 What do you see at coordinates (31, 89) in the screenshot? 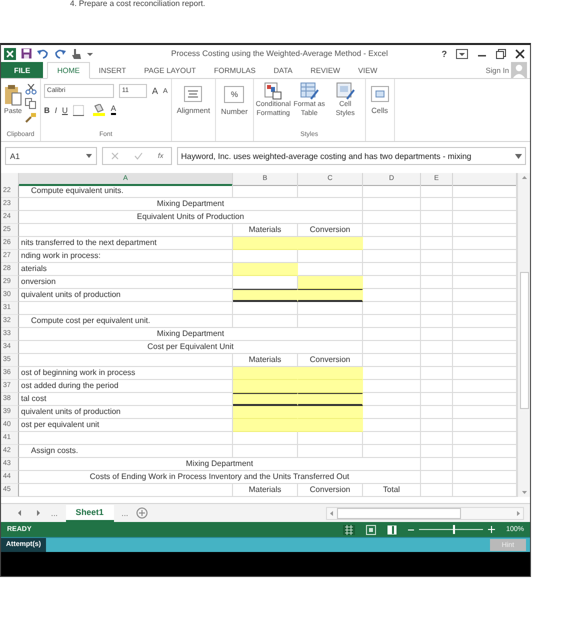
I see `scissors-icon` at bounding box center [31, 89].